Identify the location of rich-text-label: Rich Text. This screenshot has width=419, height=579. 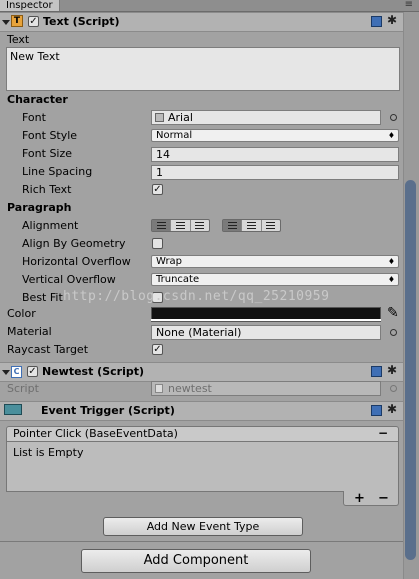
(47, 189).